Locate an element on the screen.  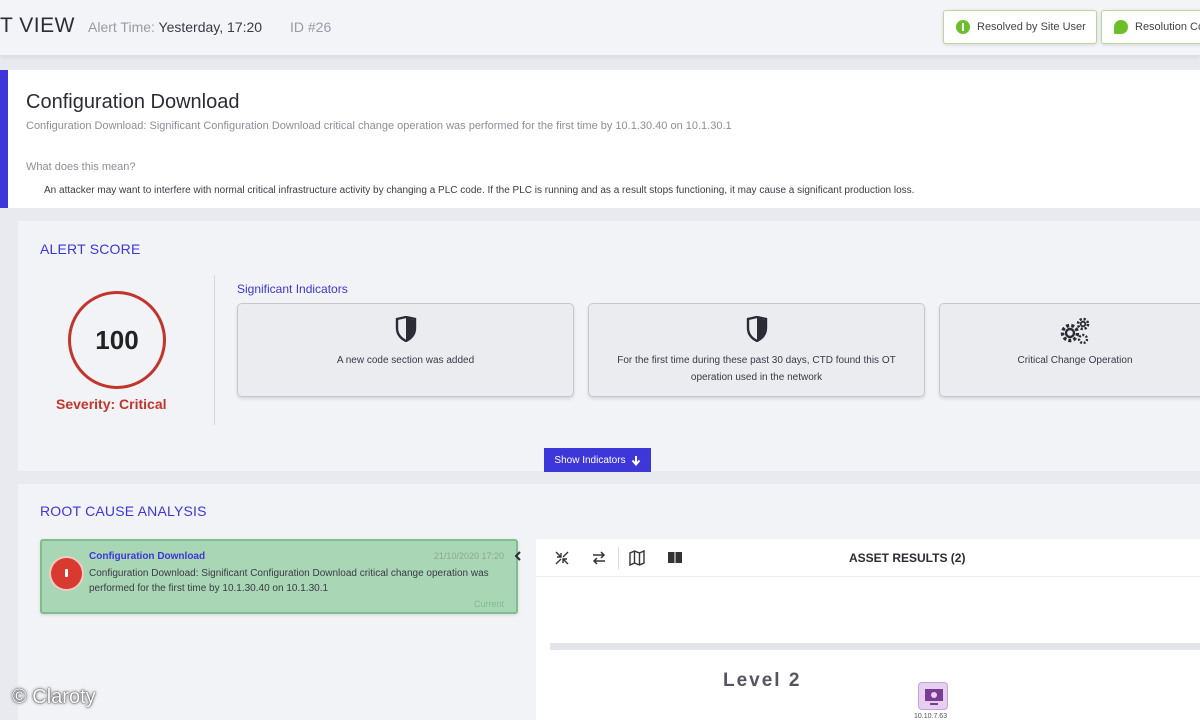
significant-indicators-title: Significant Indicators is located at coordinates (292, 289).